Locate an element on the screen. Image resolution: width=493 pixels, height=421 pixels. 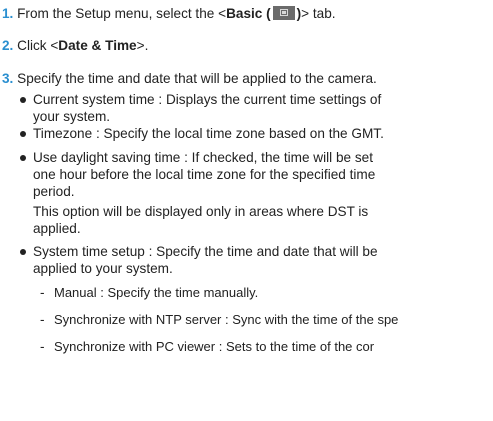
step-1-bold-label: Basic ( is located at coordinates (248, 13).